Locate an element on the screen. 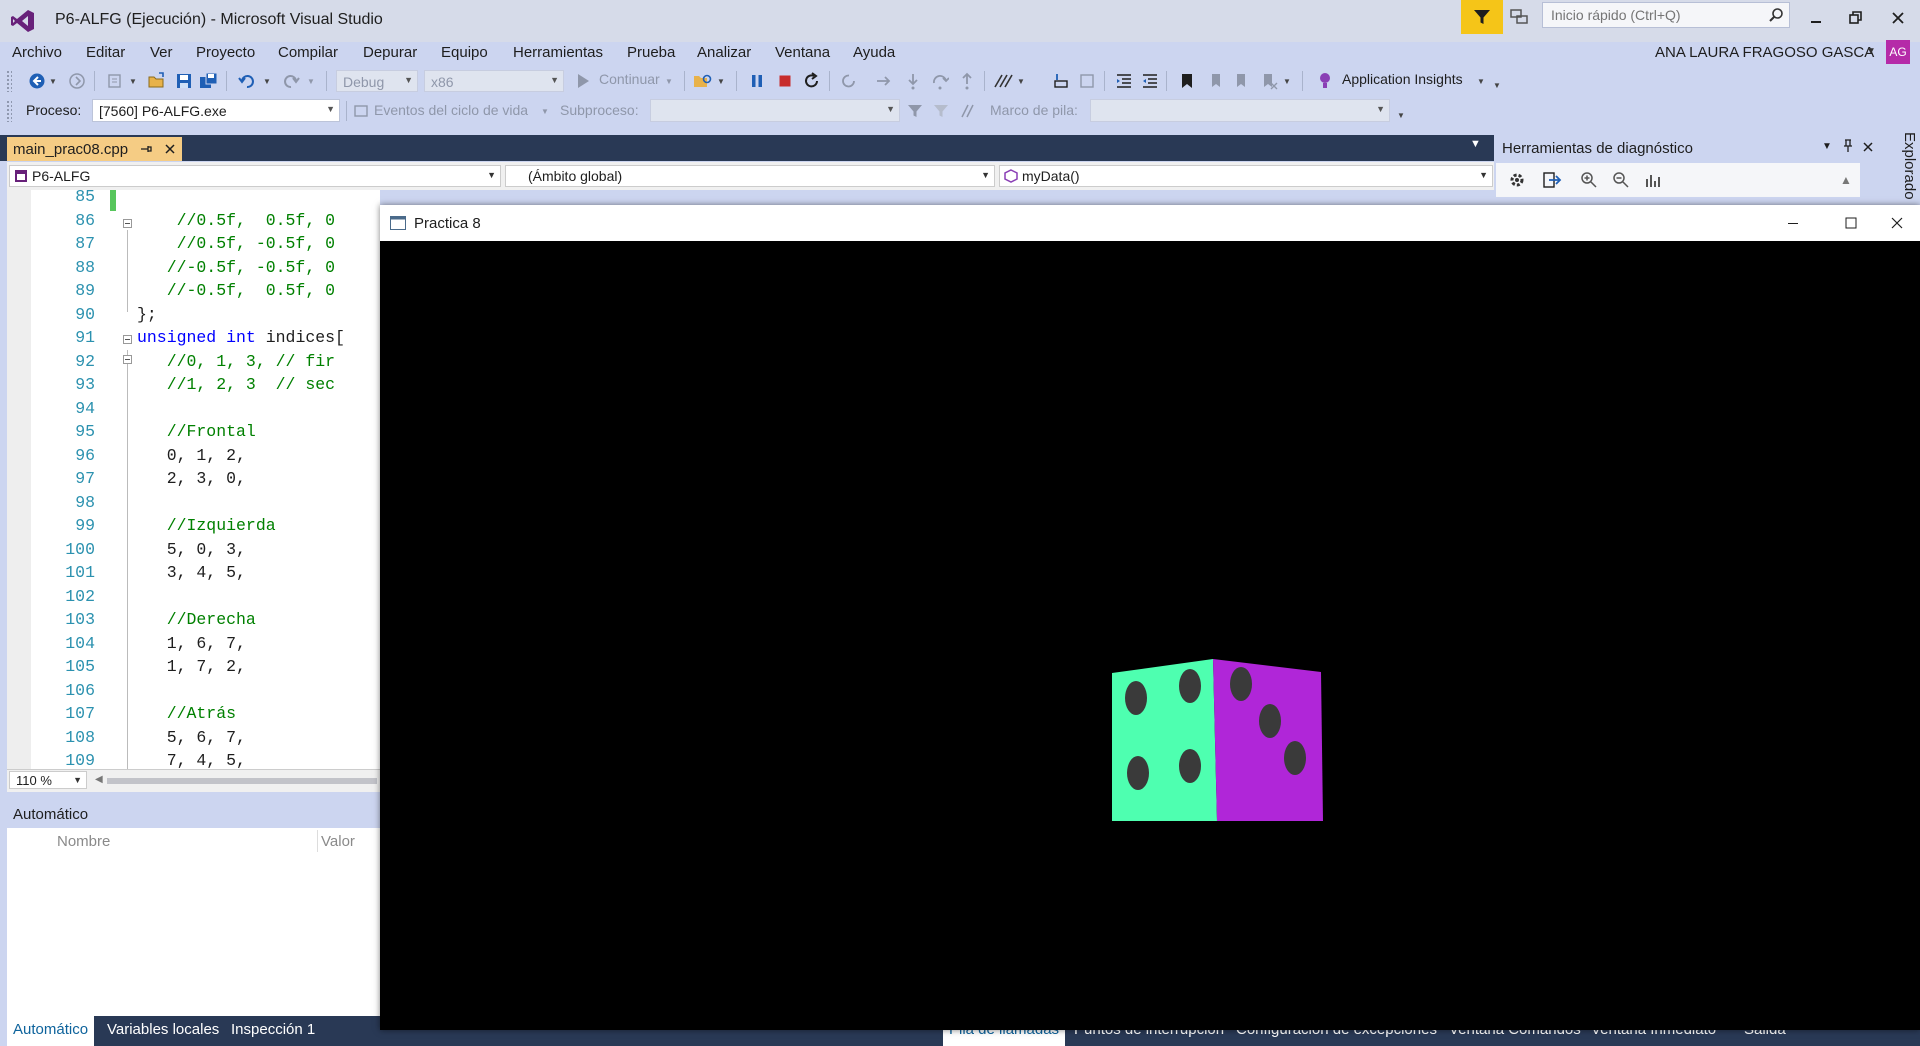 Image resolution: width=1920 pixels, height=1046 pixels. lifecycle-events-icon is located at coordinates (361, 111).